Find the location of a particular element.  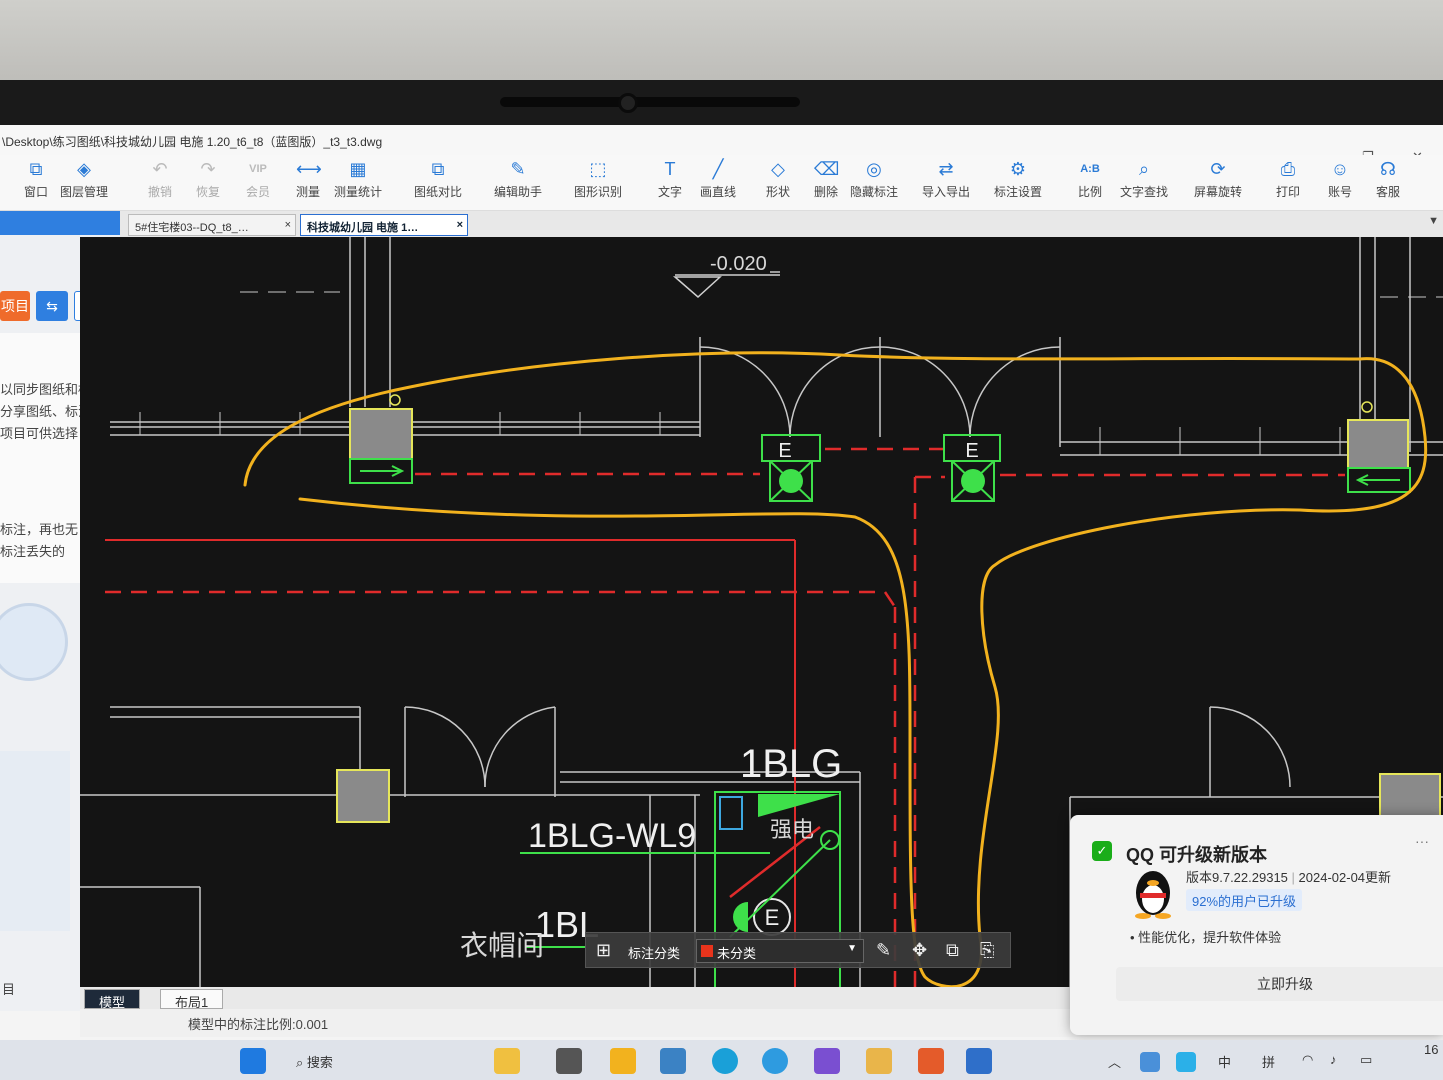

socket-label-3: E is located at coordinates (772, 917).